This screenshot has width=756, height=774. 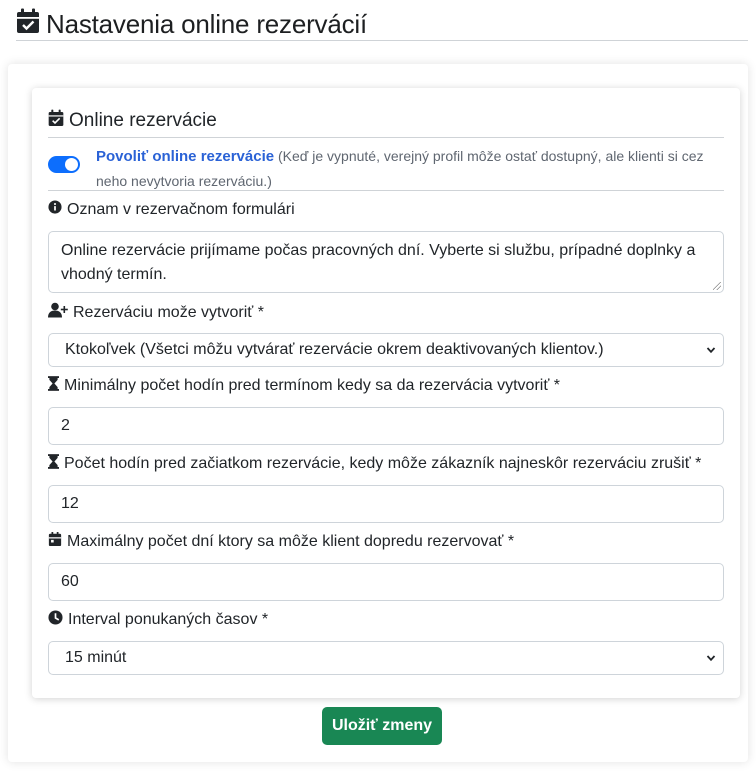 I want to click on min-hours-input: 2, so click(x=386, y=426).